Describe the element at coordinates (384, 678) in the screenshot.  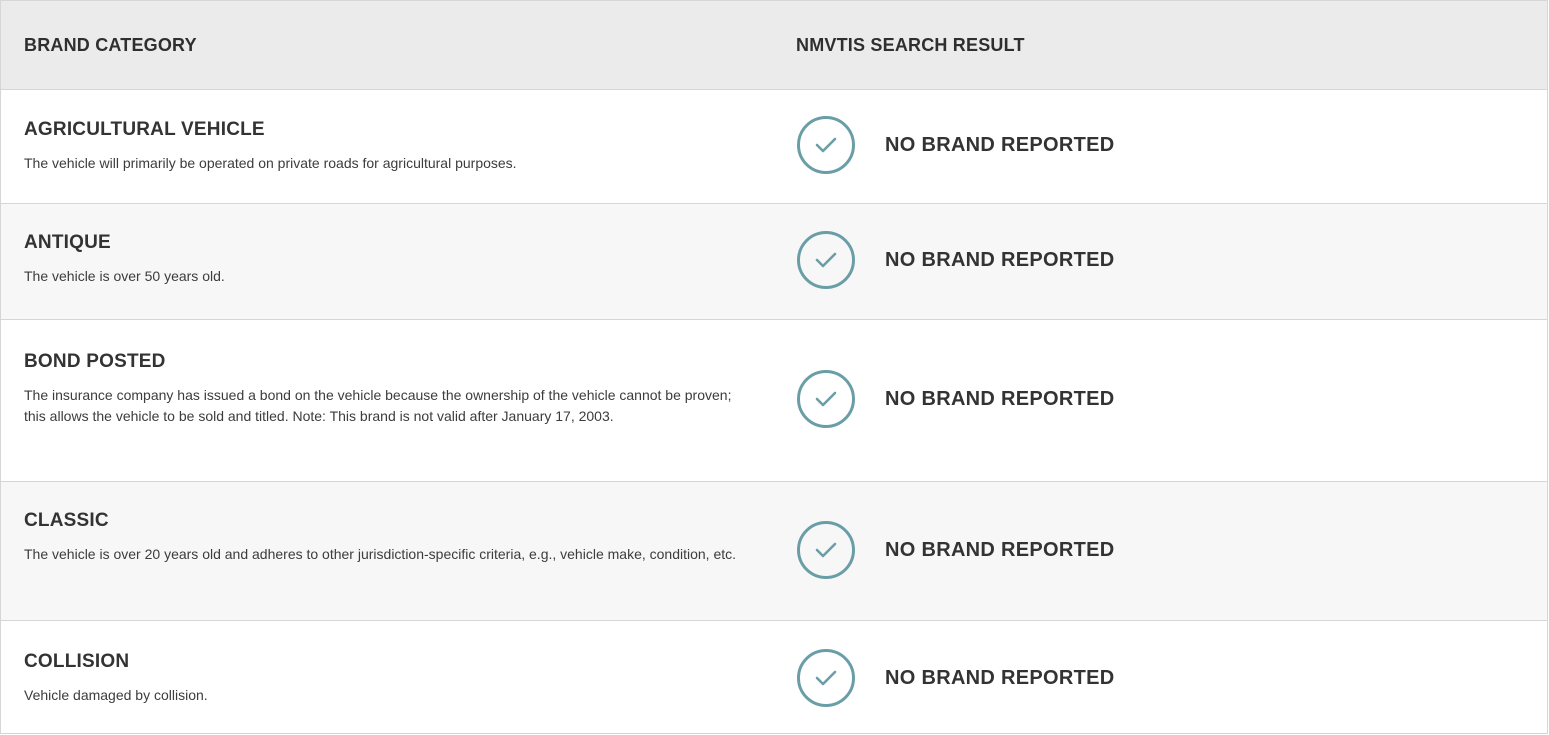
I see `brand-category-cell: COLLISION Vehicle damaged by collision.` at that location.